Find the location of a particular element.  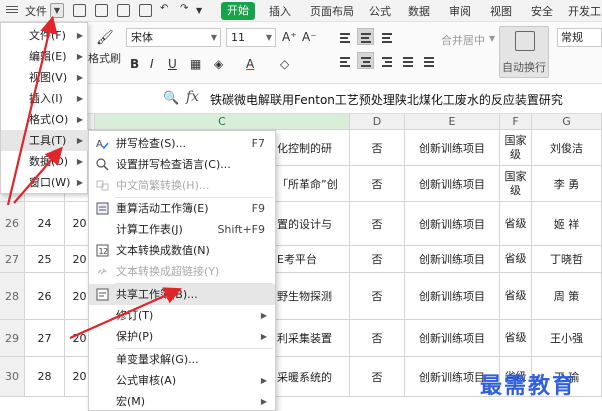

font-grow-icon: A⁺ is located at coordinates (289, 37).